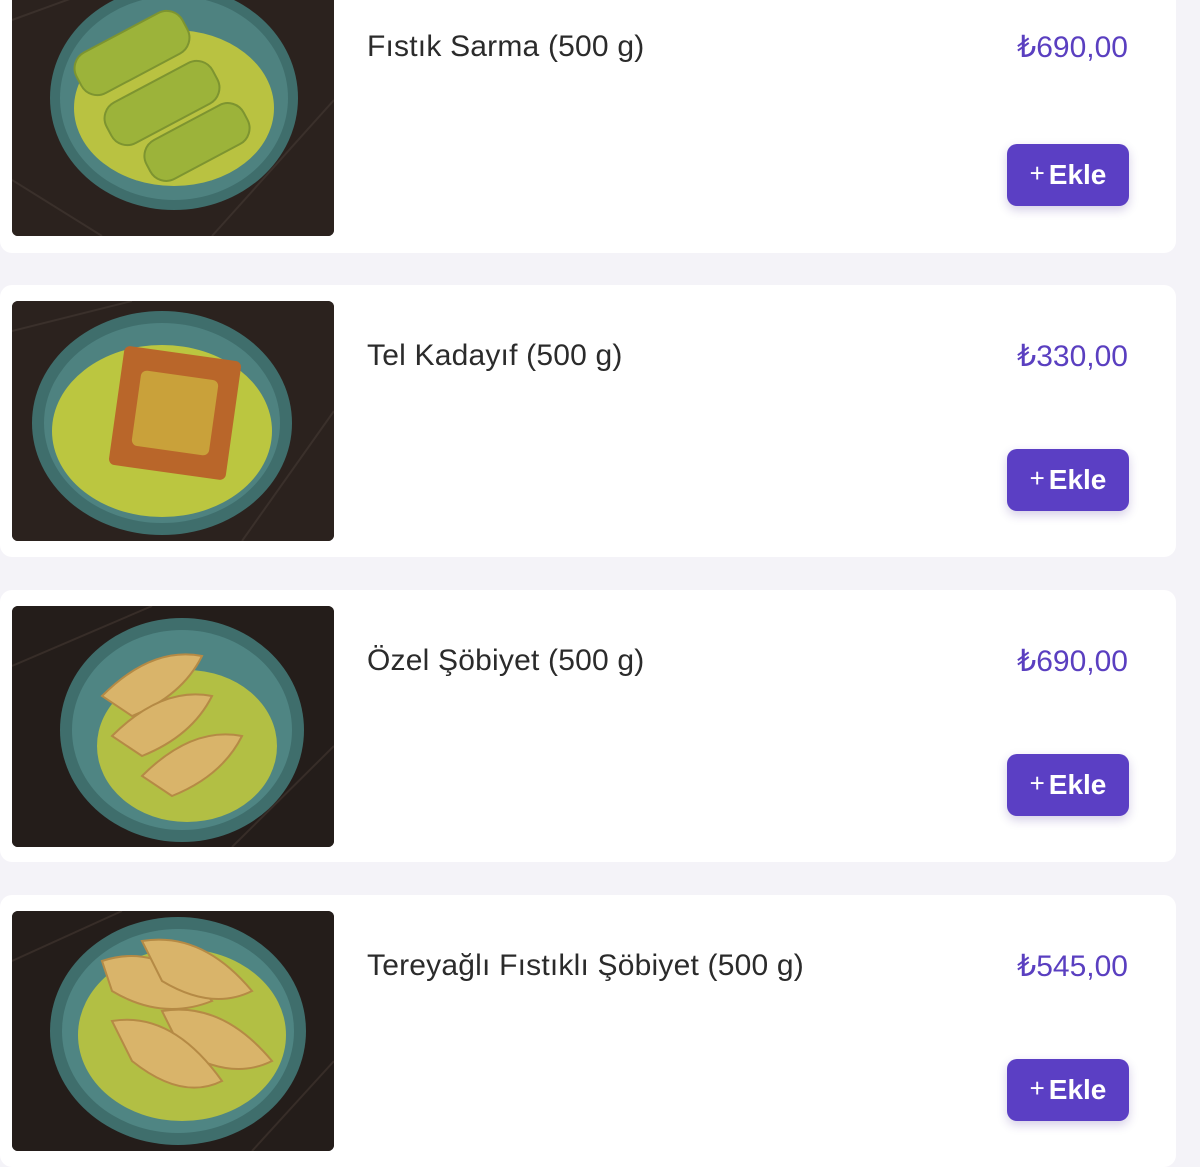  I want to click on product-name: Tel Kadayıf (500 g), so click(495, 355).